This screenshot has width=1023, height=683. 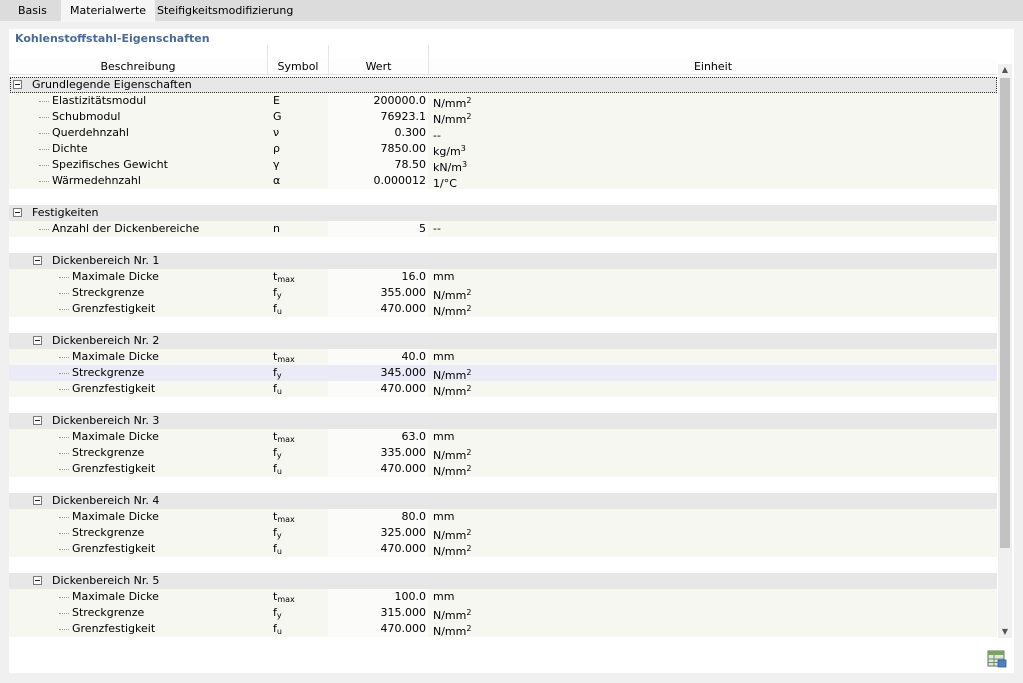 What do you see at coordinates (1005, 70) in the screenshot?
I see `scroll-up-icon: ▲` at bounding box center [1005, 70].